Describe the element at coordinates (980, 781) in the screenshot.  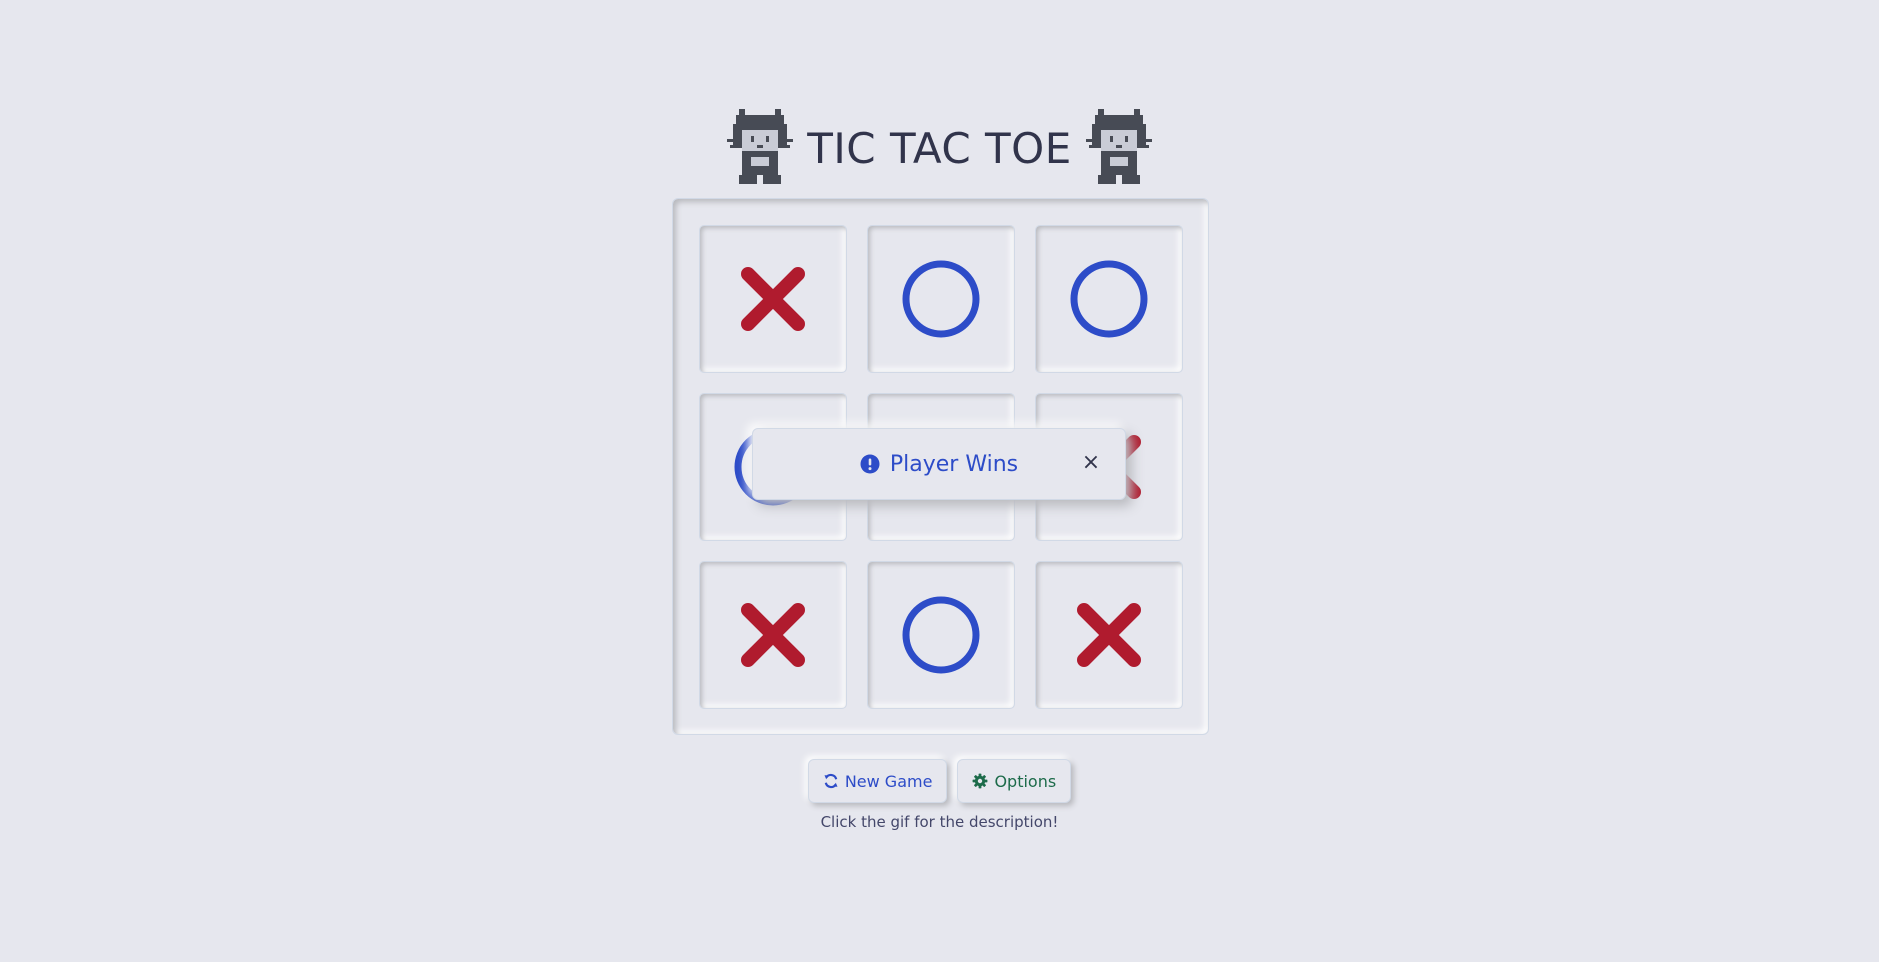
I see `gear-icon` at that location.